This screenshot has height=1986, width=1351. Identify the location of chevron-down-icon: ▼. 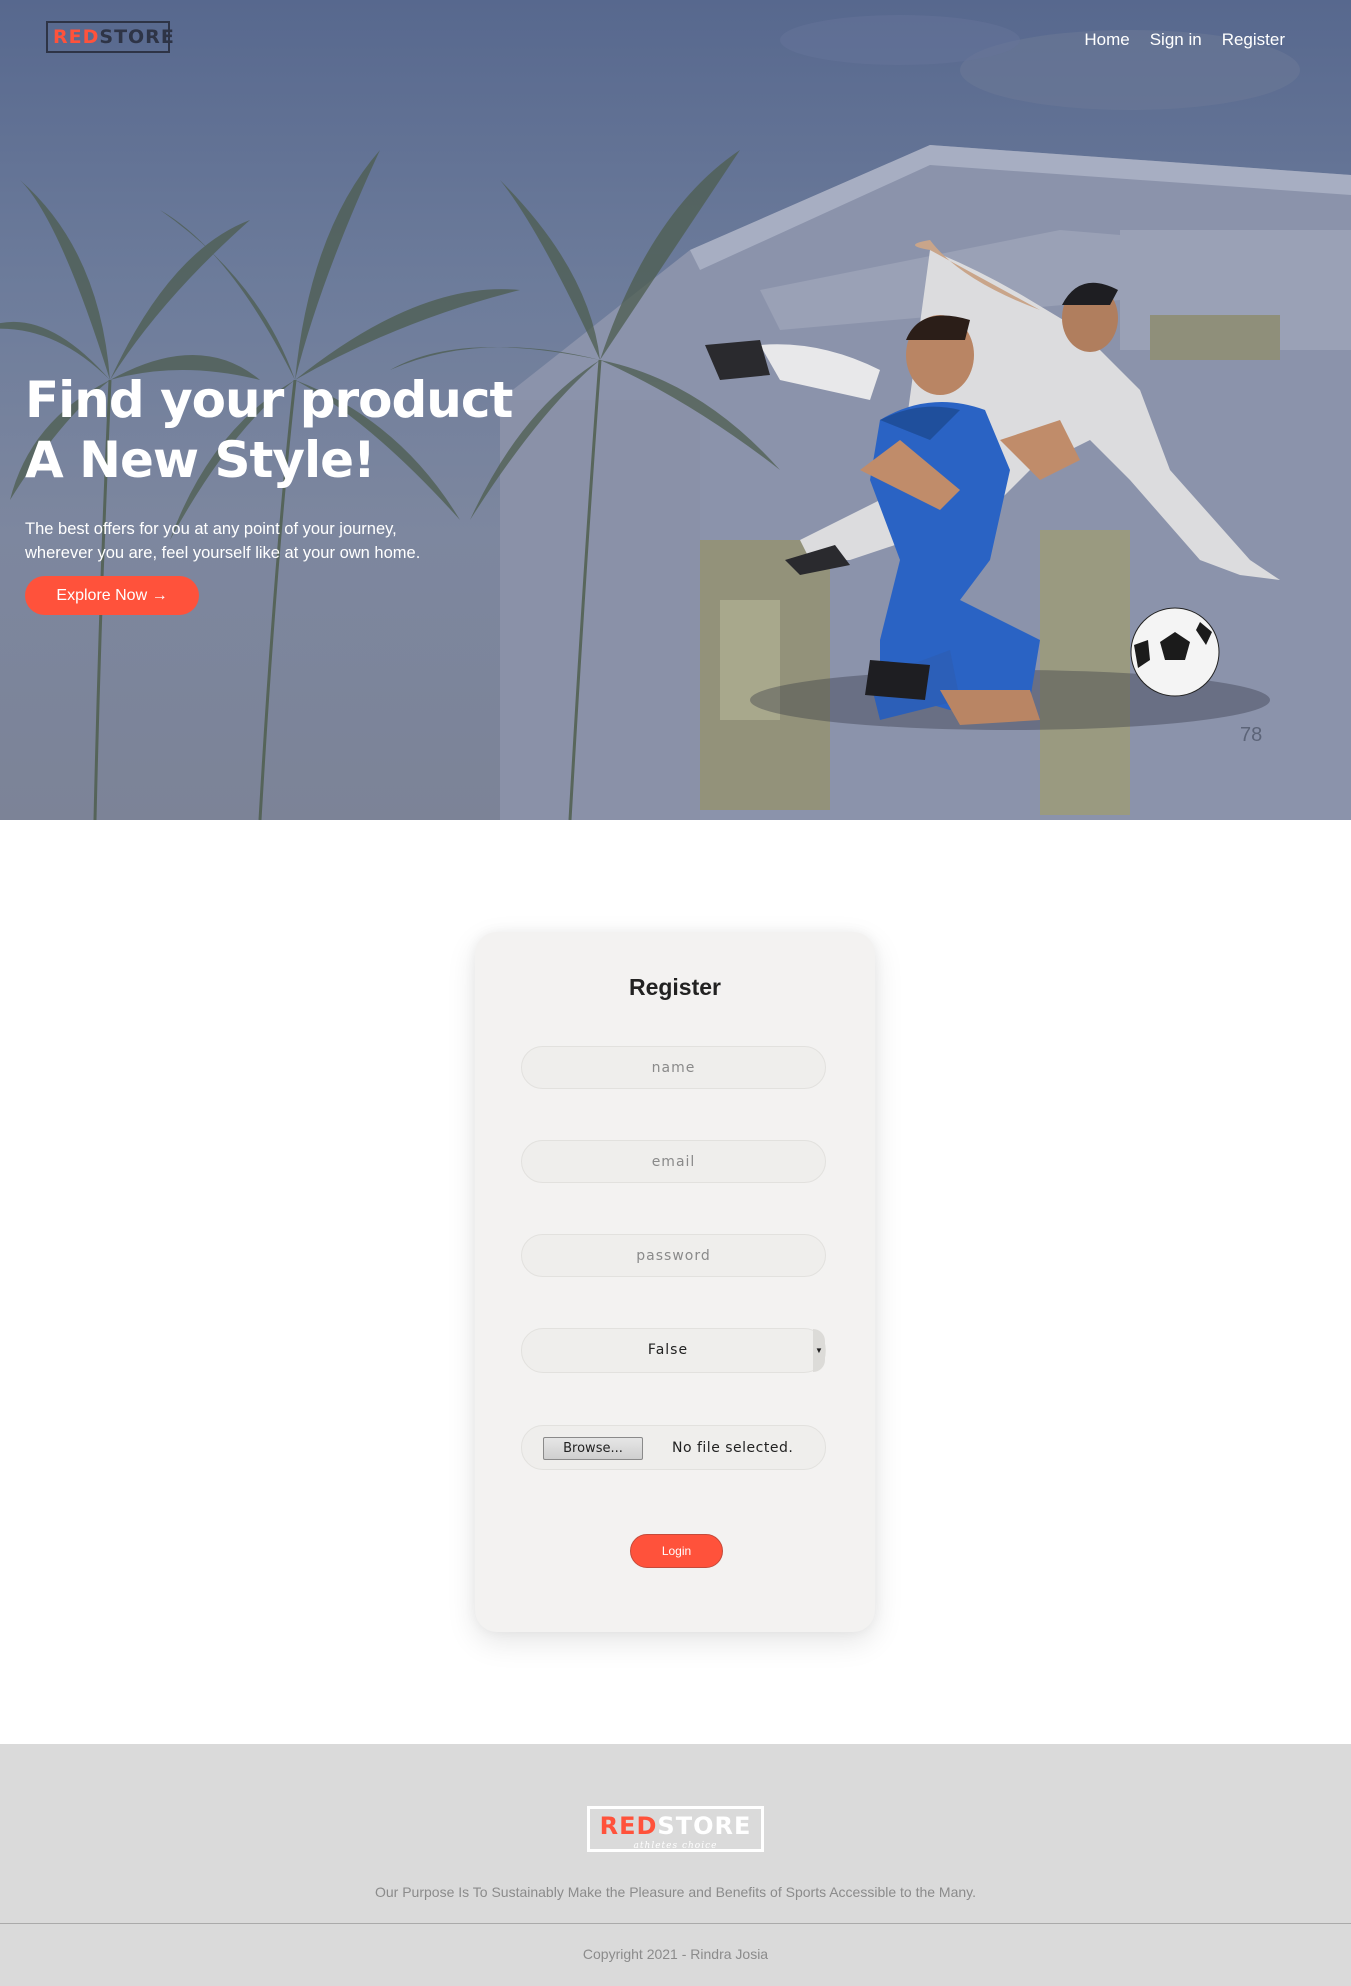
(819, 1350).